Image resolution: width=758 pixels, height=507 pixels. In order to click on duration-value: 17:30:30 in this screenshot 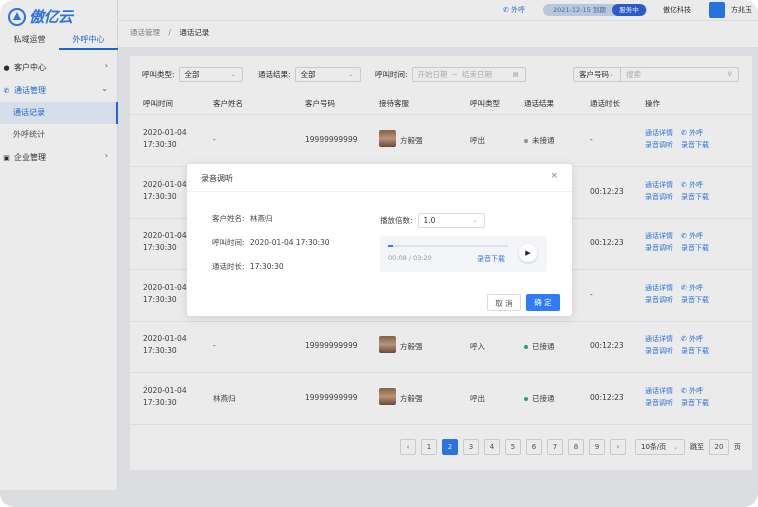, I will do `click(266, 266)`.